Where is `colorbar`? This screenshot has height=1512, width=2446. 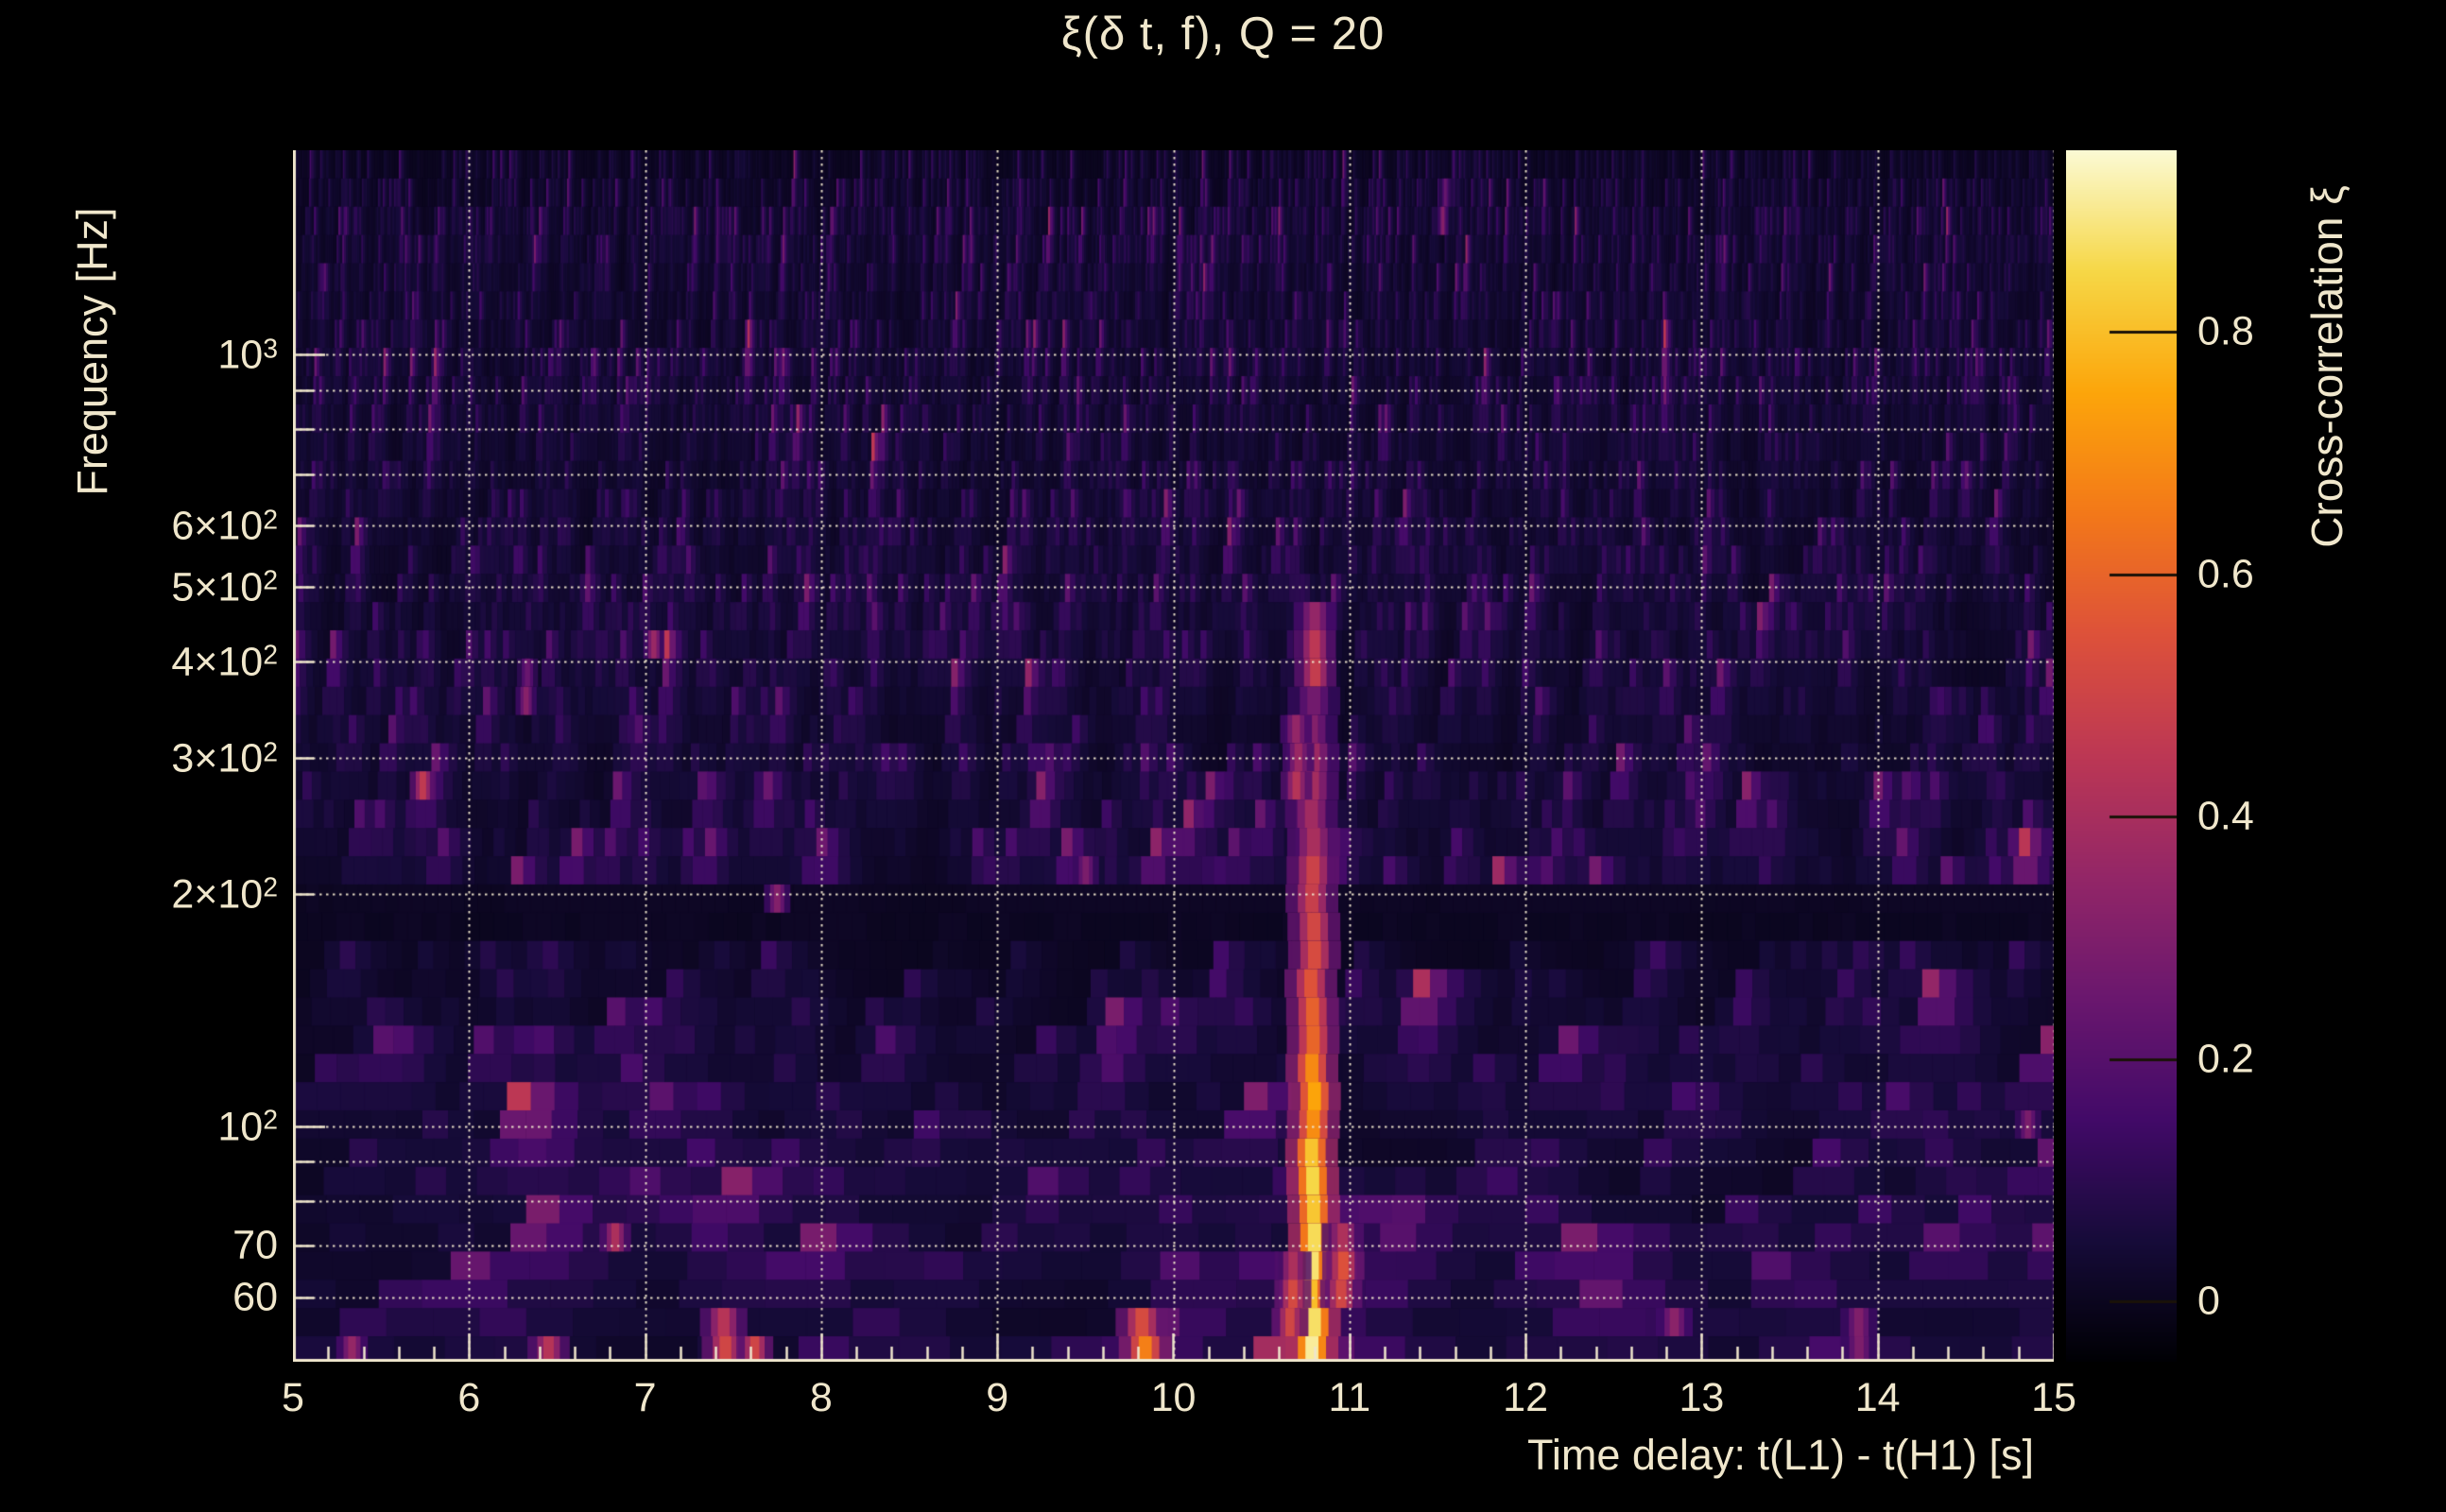 colorbar is located at coordinates (2121, 756).